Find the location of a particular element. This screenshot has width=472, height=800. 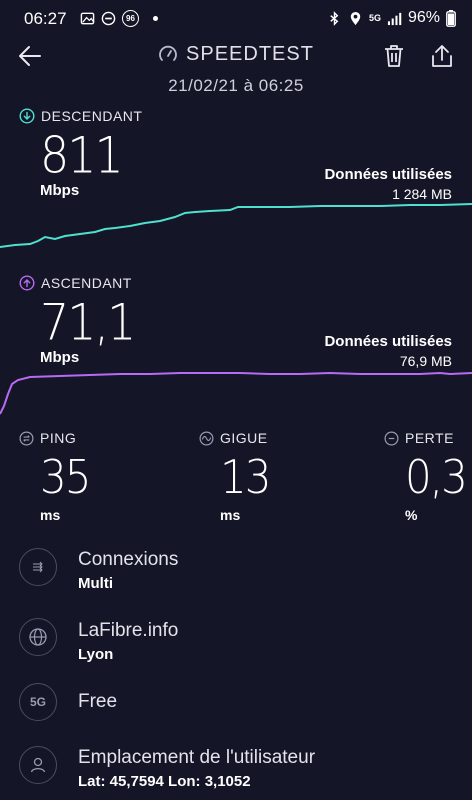

speedometer-icon is located at coordinates (168, 53).